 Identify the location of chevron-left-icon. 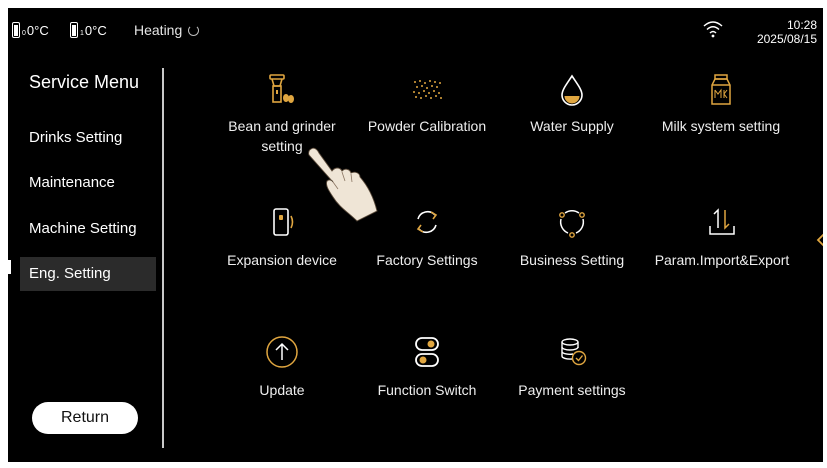
(819, 240).